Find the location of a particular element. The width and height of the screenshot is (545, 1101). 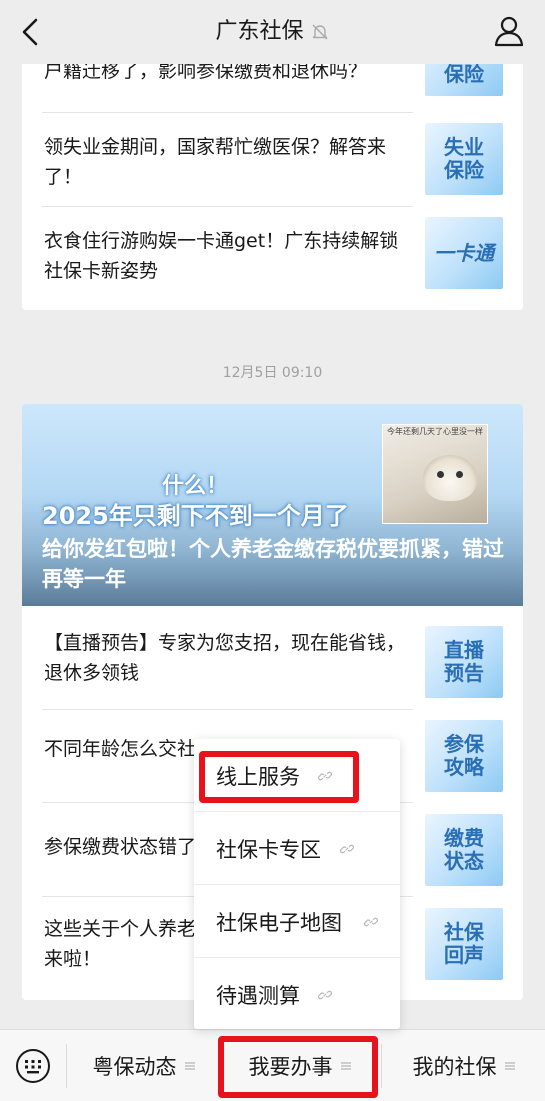

hero-caption: 给你发红包啦！个人养老金缴存税优要抓紧，错过再等一年 is located at coordinates (273, 564).